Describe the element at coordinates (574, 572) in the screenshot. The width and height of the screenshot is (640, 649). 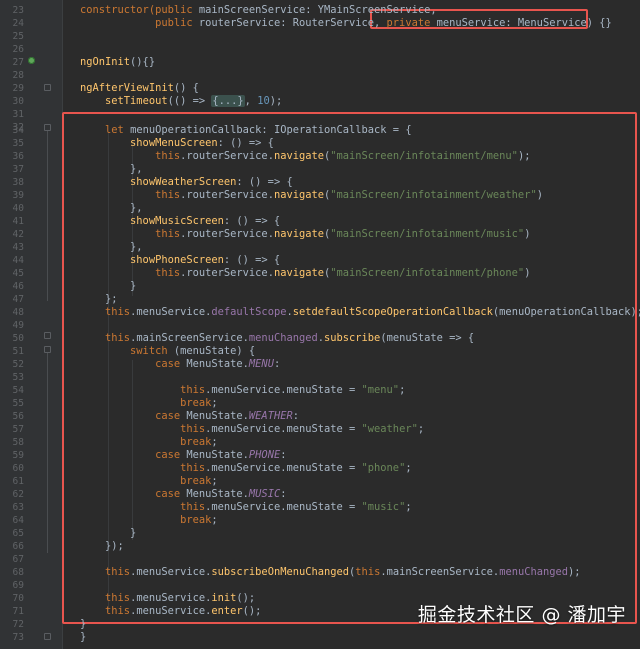
I see `code-token: );` at that location.